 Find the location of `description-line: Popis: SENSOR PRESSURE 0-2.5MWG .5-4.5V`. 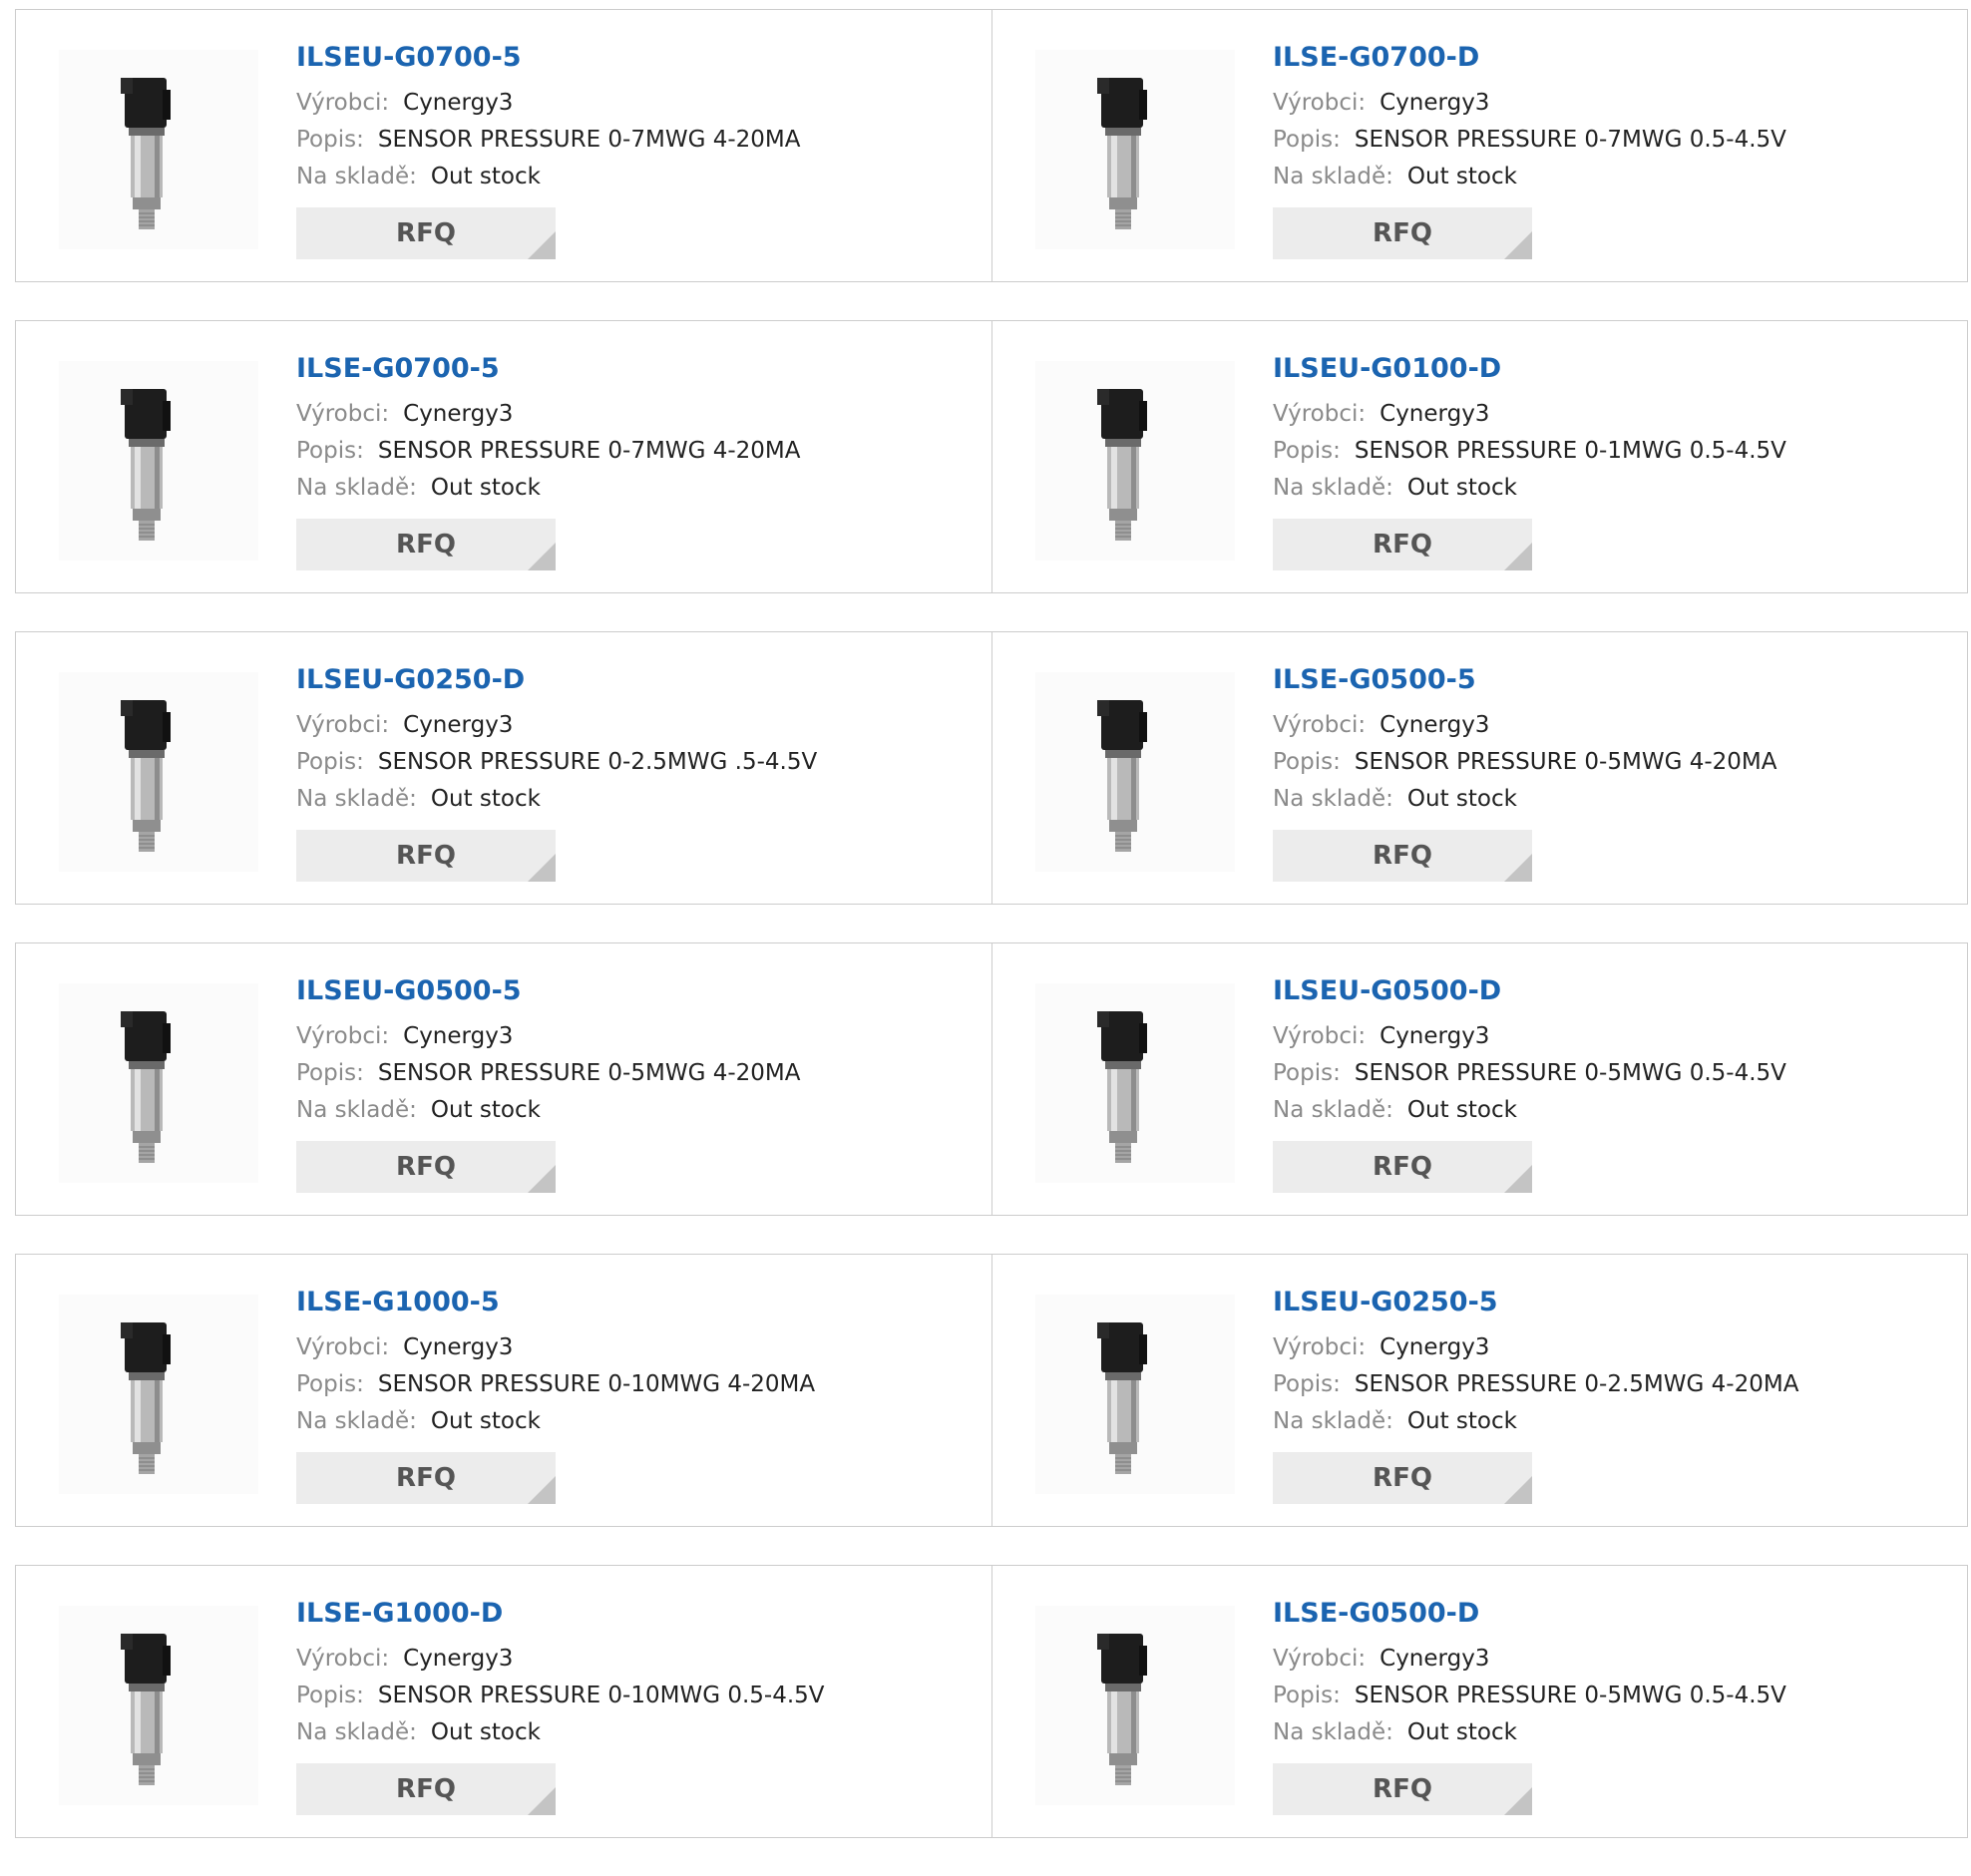

description-line: Popis: SENSOR PRESSURE 0-2.5MWG .5-4.5V is located at coordinates (639, 762).